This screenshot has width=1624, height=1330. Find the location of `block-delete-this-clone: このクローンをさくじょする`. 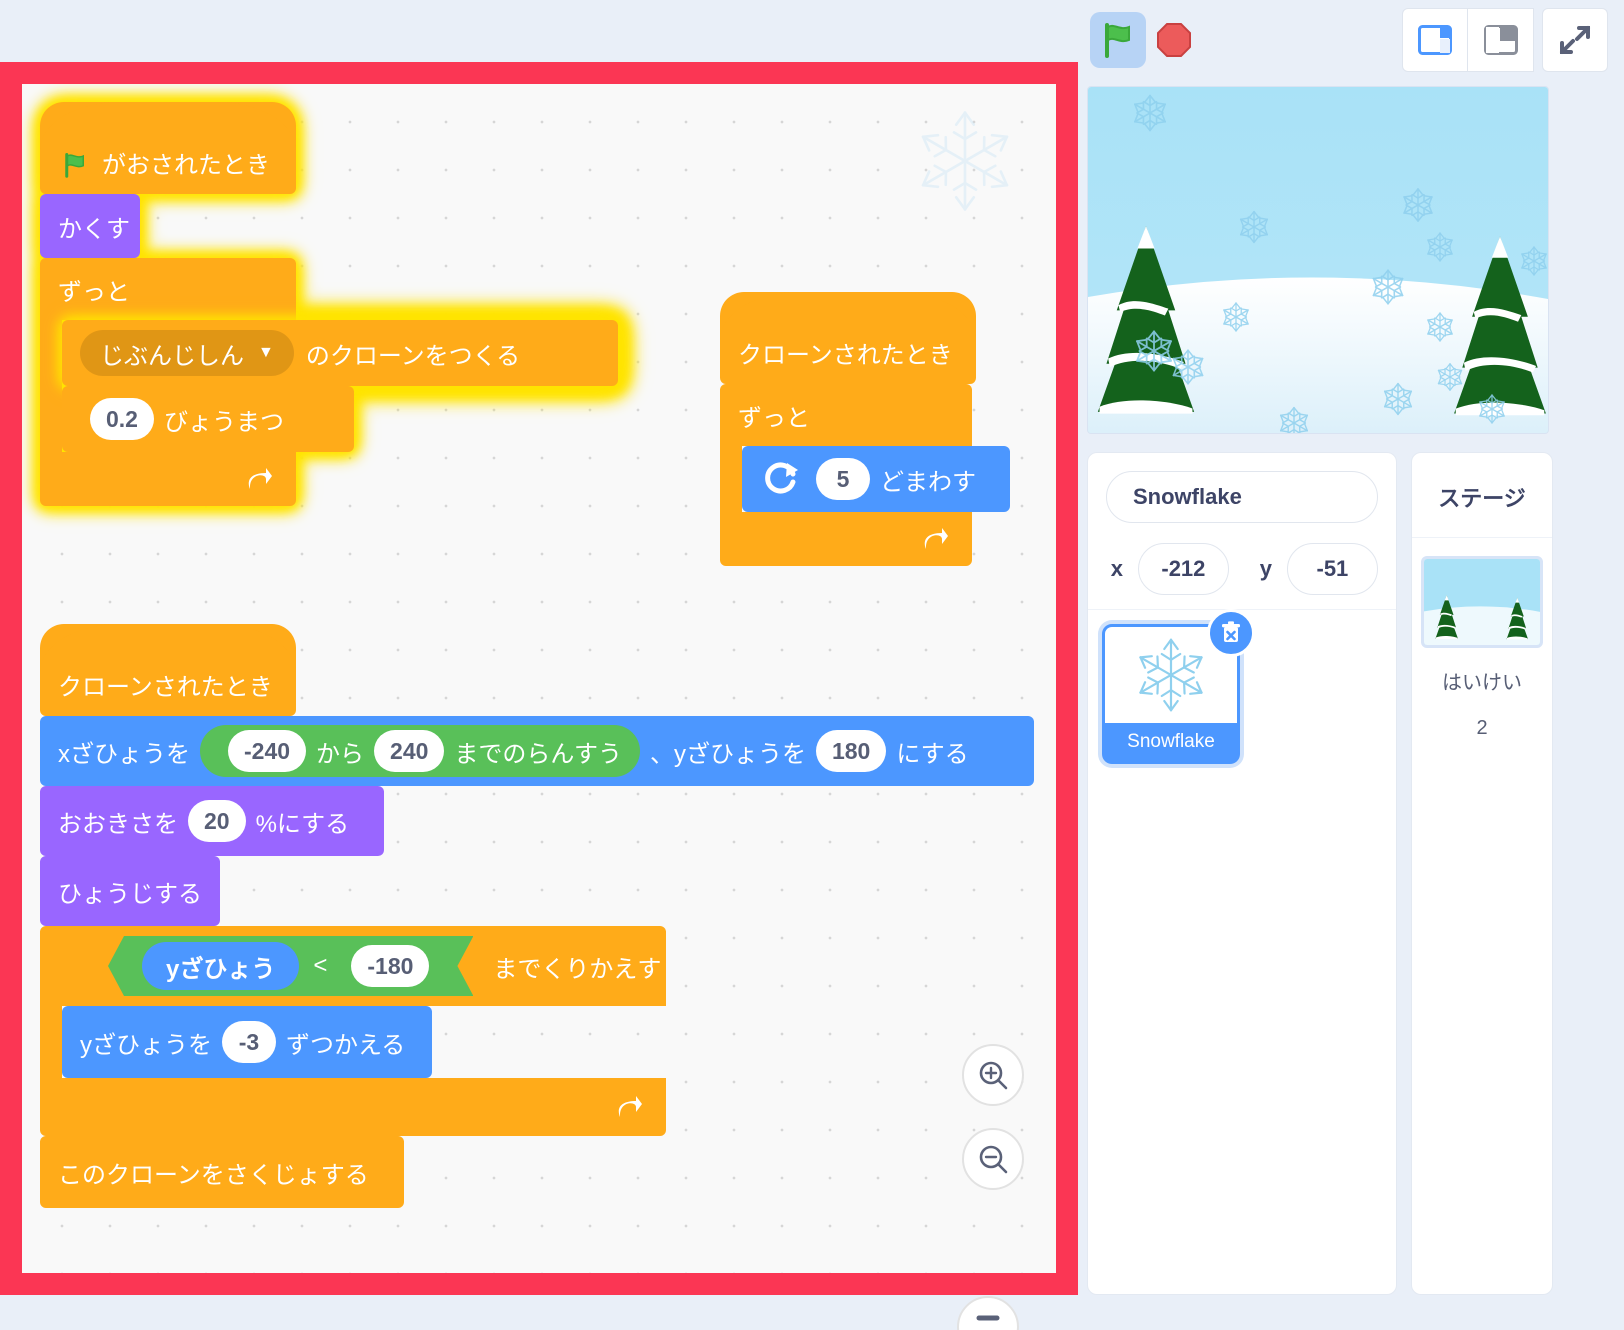

block-delete-this-clone: このクローンをさくじょする is located at coordinates (222, 1172).